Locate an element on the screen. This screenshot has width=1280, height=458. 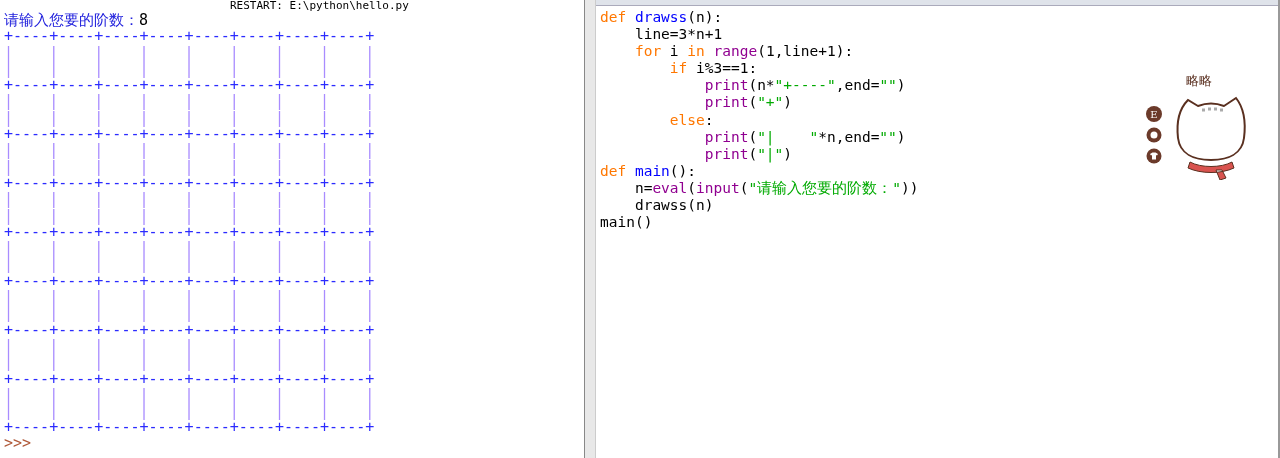
code-line: def main(): is located at coordinates (649, 171).